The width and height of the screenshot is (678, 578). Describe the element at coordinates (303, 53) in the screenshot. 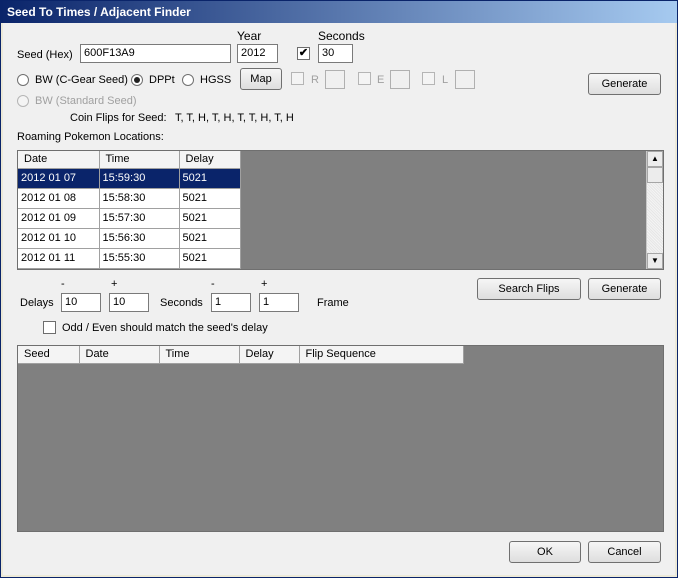

I see `seconds-checkbox: ✔` at that location.